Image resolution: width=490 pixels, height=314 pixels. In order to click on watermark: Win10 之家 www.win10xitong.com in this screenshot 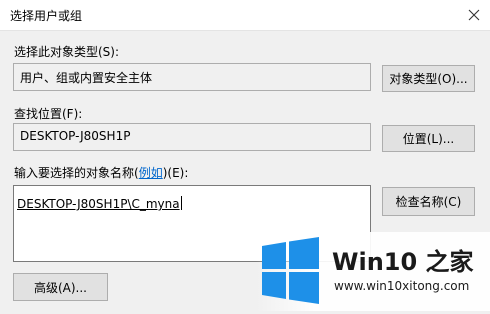, I will do `click(373, 271)`.